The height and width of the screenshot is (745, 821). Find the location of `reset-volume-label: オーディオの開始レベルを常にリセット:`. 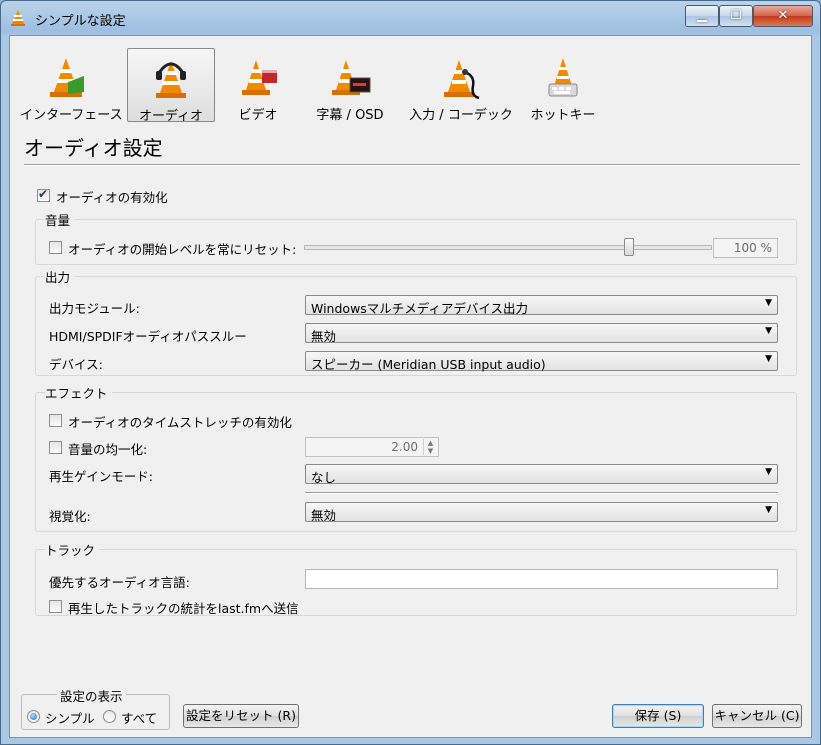

reset-volume-label: オーディオの開始レベルを常にリセット: is located at coordinates (182, 249).